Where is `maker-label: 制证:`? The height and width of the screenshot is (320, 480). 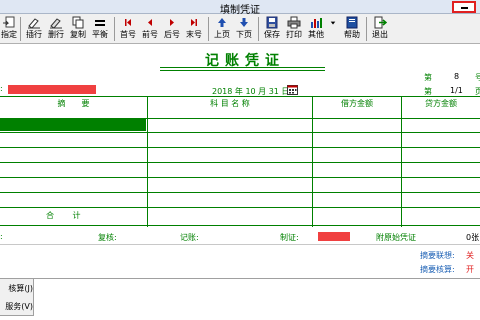
maker-label: 制证: is located at coordinates (289, 237).